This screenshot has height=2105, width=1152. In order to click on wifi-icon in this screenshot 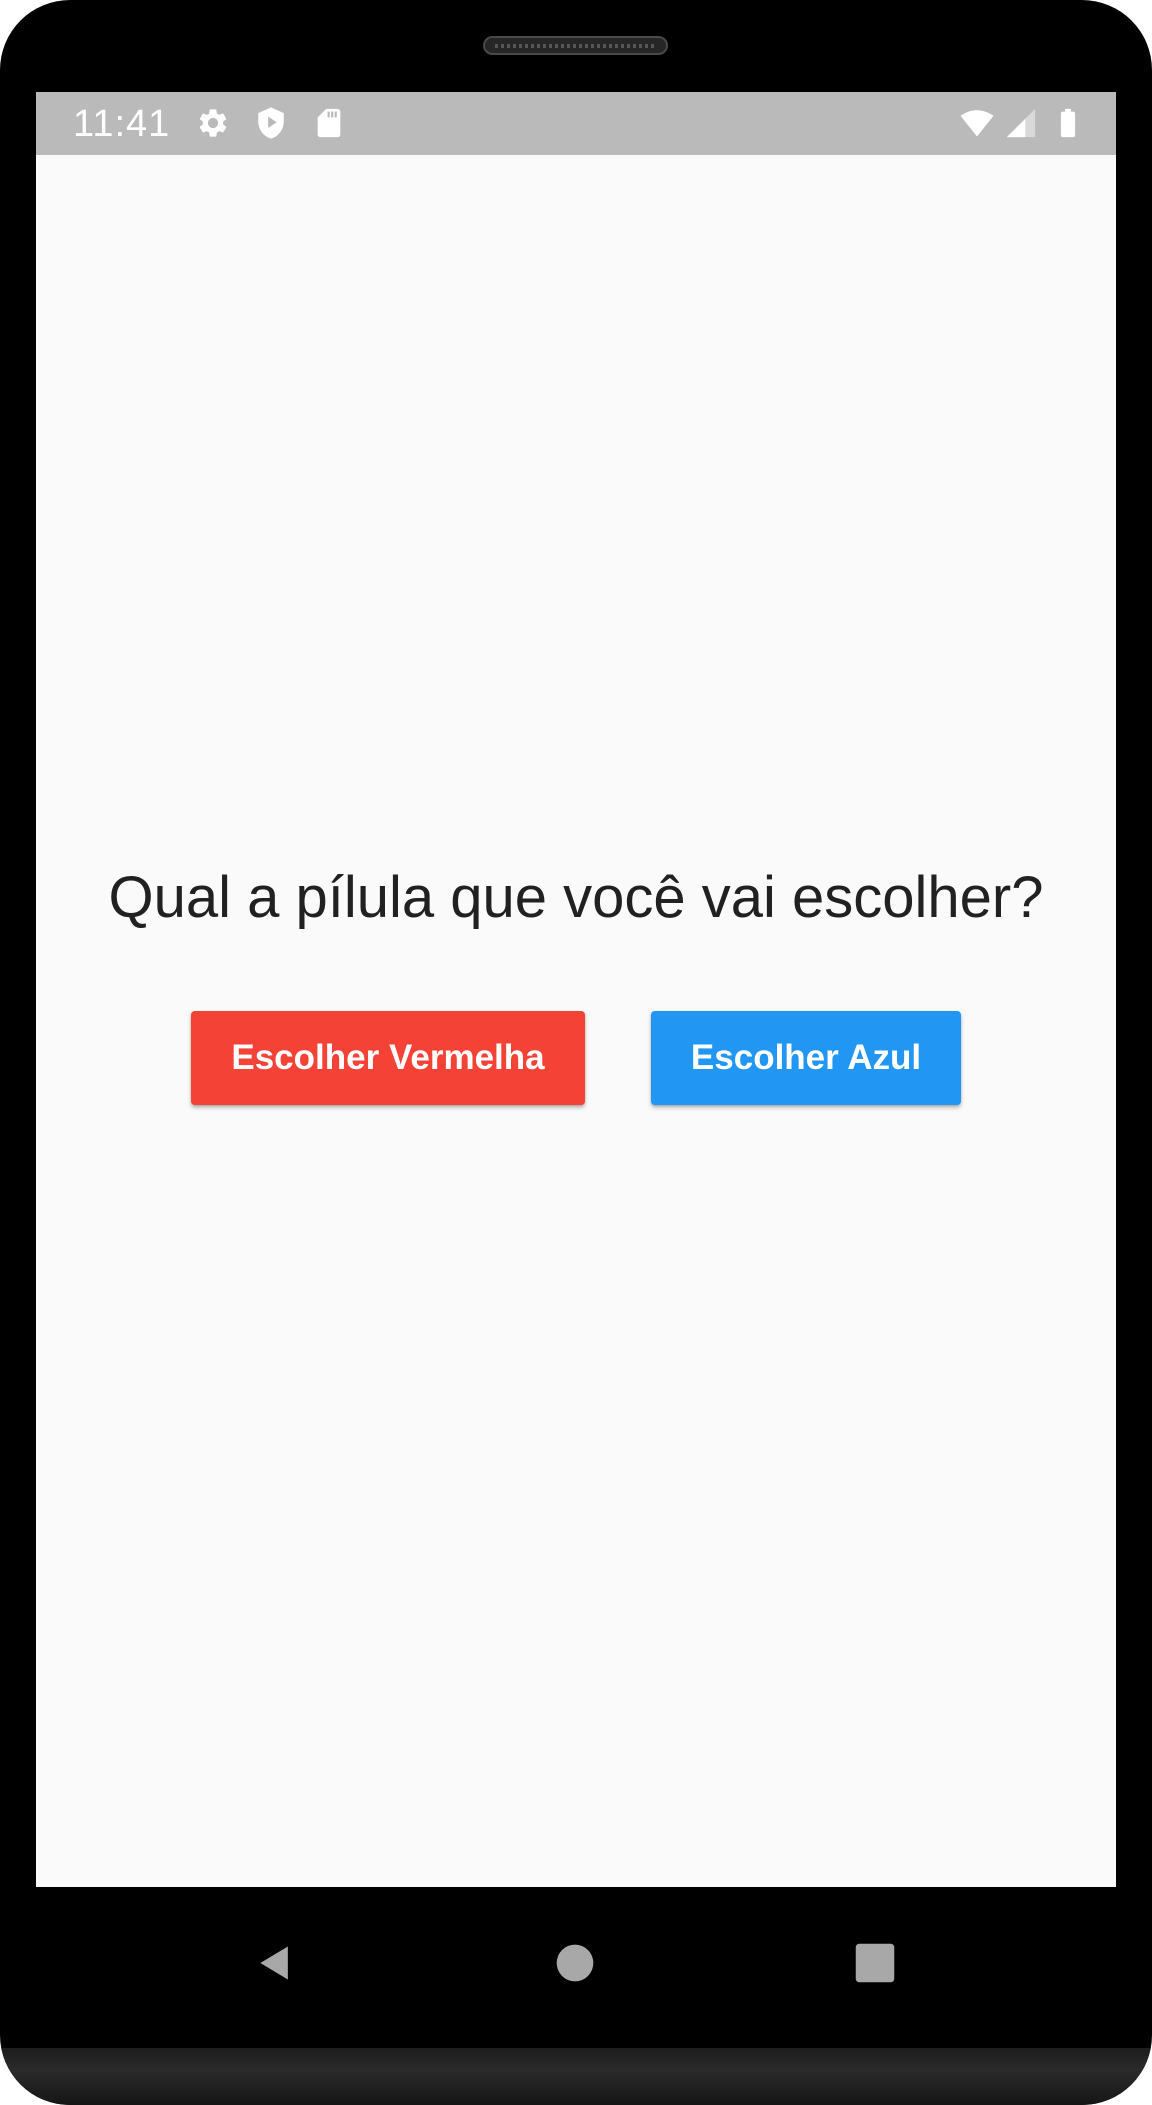, I will do `click(977, 123)`.